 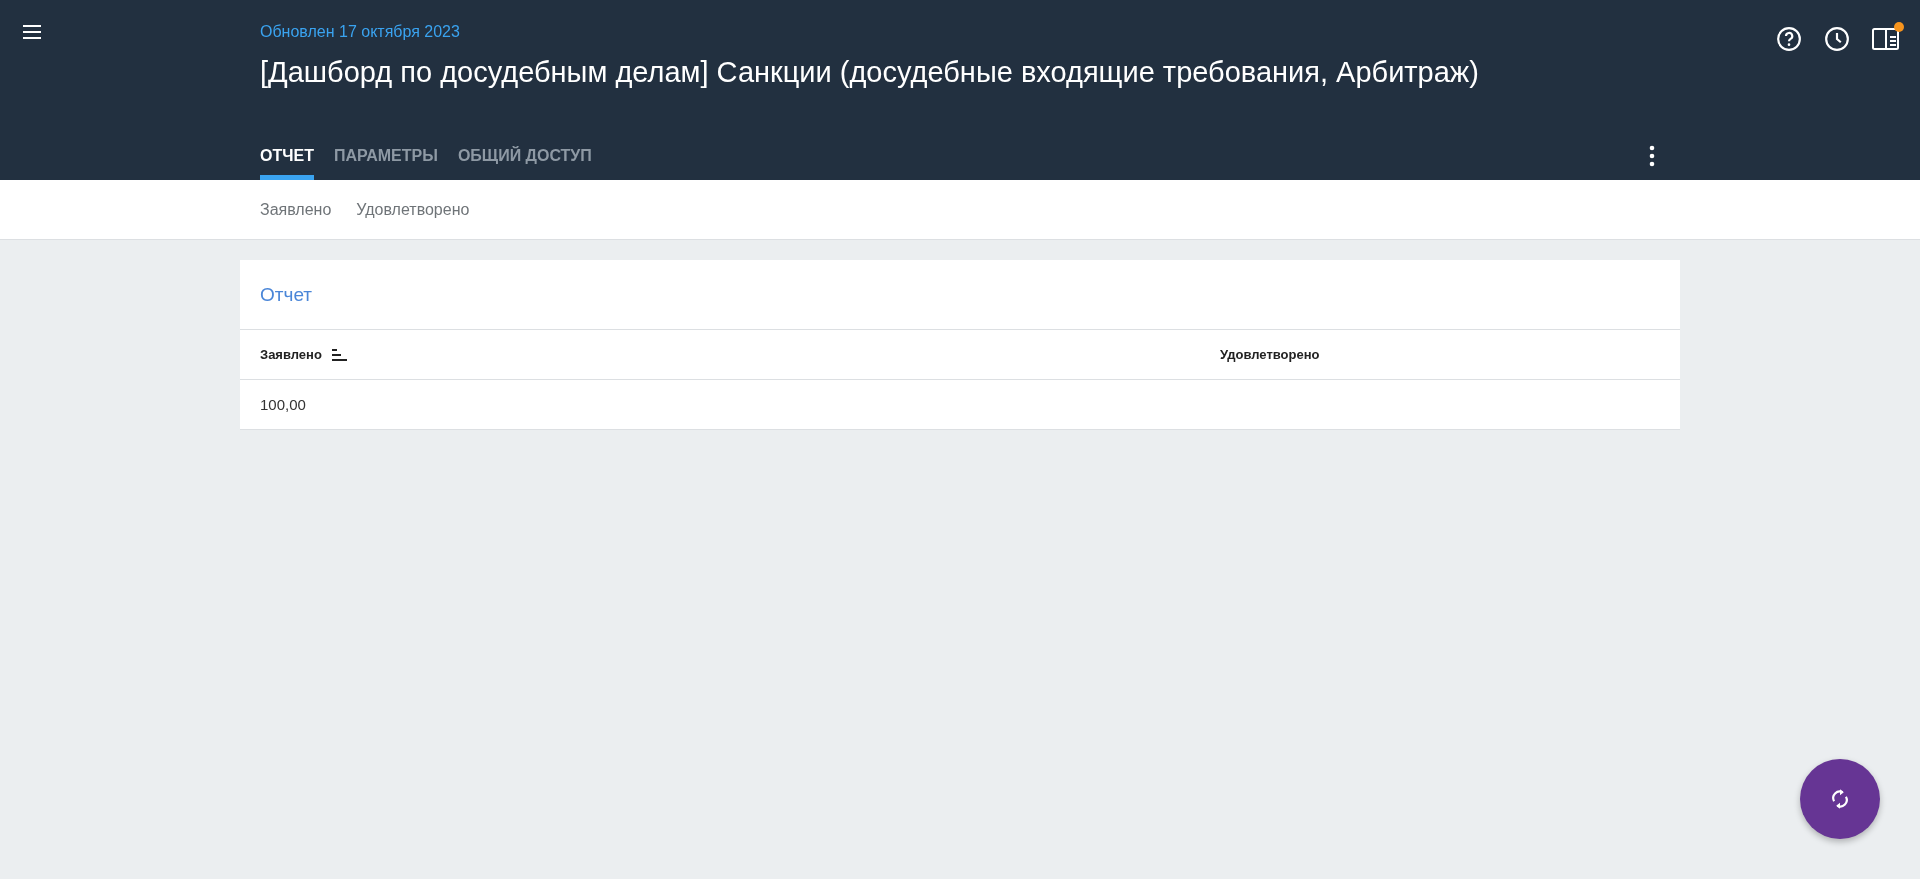 What do you see at coordinates (283, 404) in the screenshot?
I see `table-cell: 100,00` at bounding box center [283, 404].